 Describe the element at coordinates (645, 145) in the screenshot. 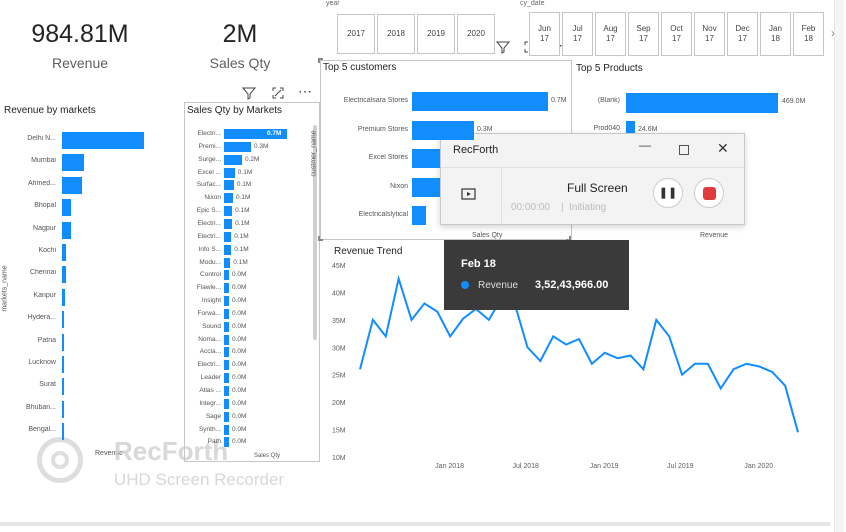

I see `minimize-icon: —` at that location.